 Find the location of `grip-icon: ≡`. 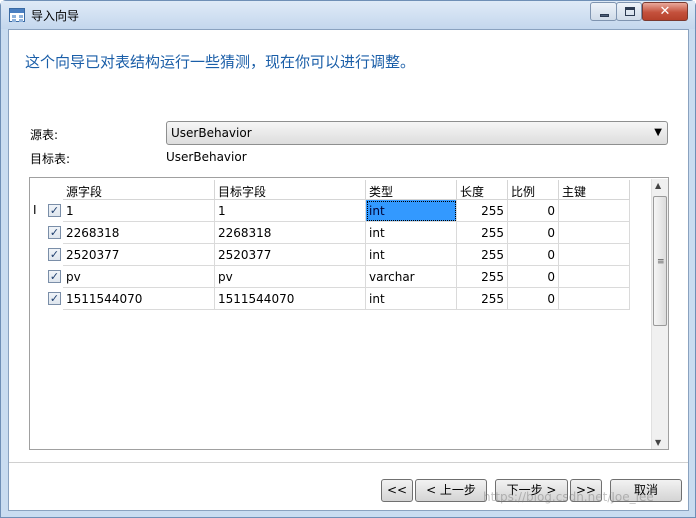

grip-icon: ≡ is located at coordinates (661, 262).